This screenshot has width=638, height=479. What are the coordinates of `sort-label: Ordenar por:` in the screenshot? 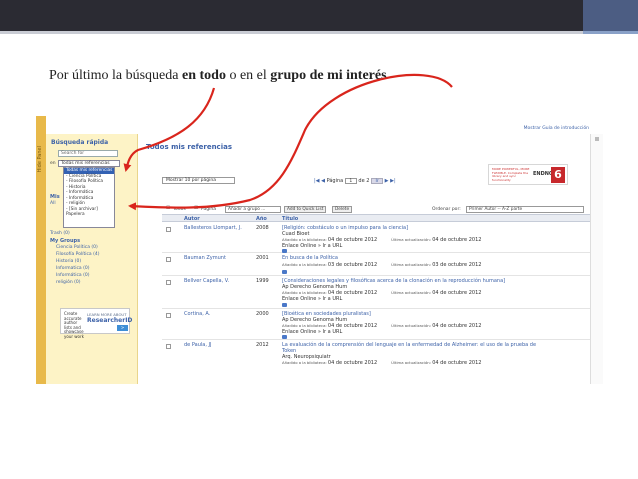 It's located at (446, 209).